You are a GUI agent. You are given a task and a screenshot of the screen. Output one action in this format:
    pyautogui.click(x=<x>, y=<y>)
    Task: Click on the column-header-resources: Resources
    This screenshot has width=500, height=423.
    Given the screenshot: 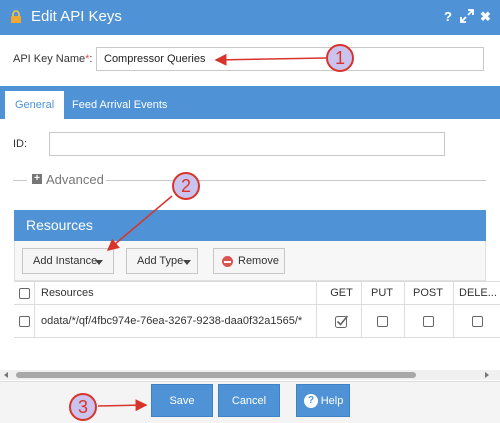 What is the action you would take?
    pyautogui.click(x=67, y=293)
    